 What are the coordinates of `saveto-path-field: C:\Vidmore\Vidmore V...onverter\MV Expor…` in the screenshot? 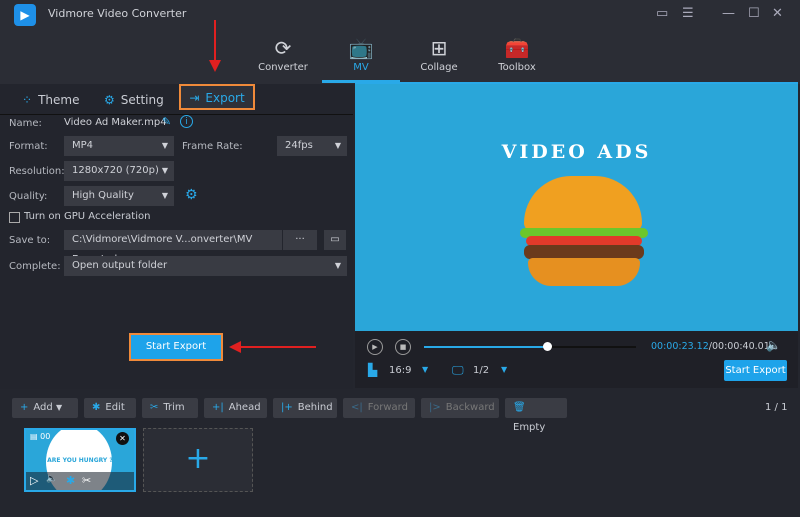 It's located at (173, 247).